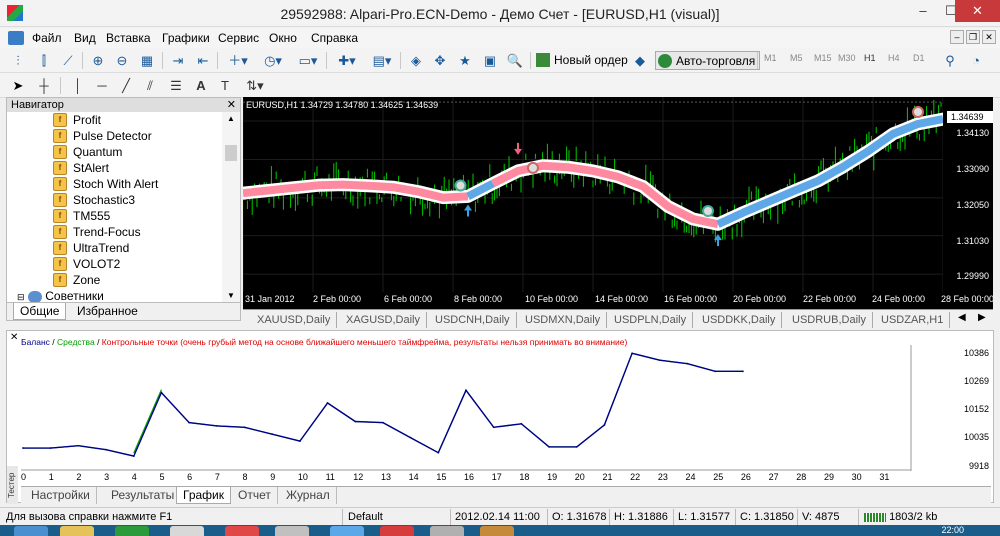  I want to click on auto-trading-button: Авто-торговля, so click(708, 60).